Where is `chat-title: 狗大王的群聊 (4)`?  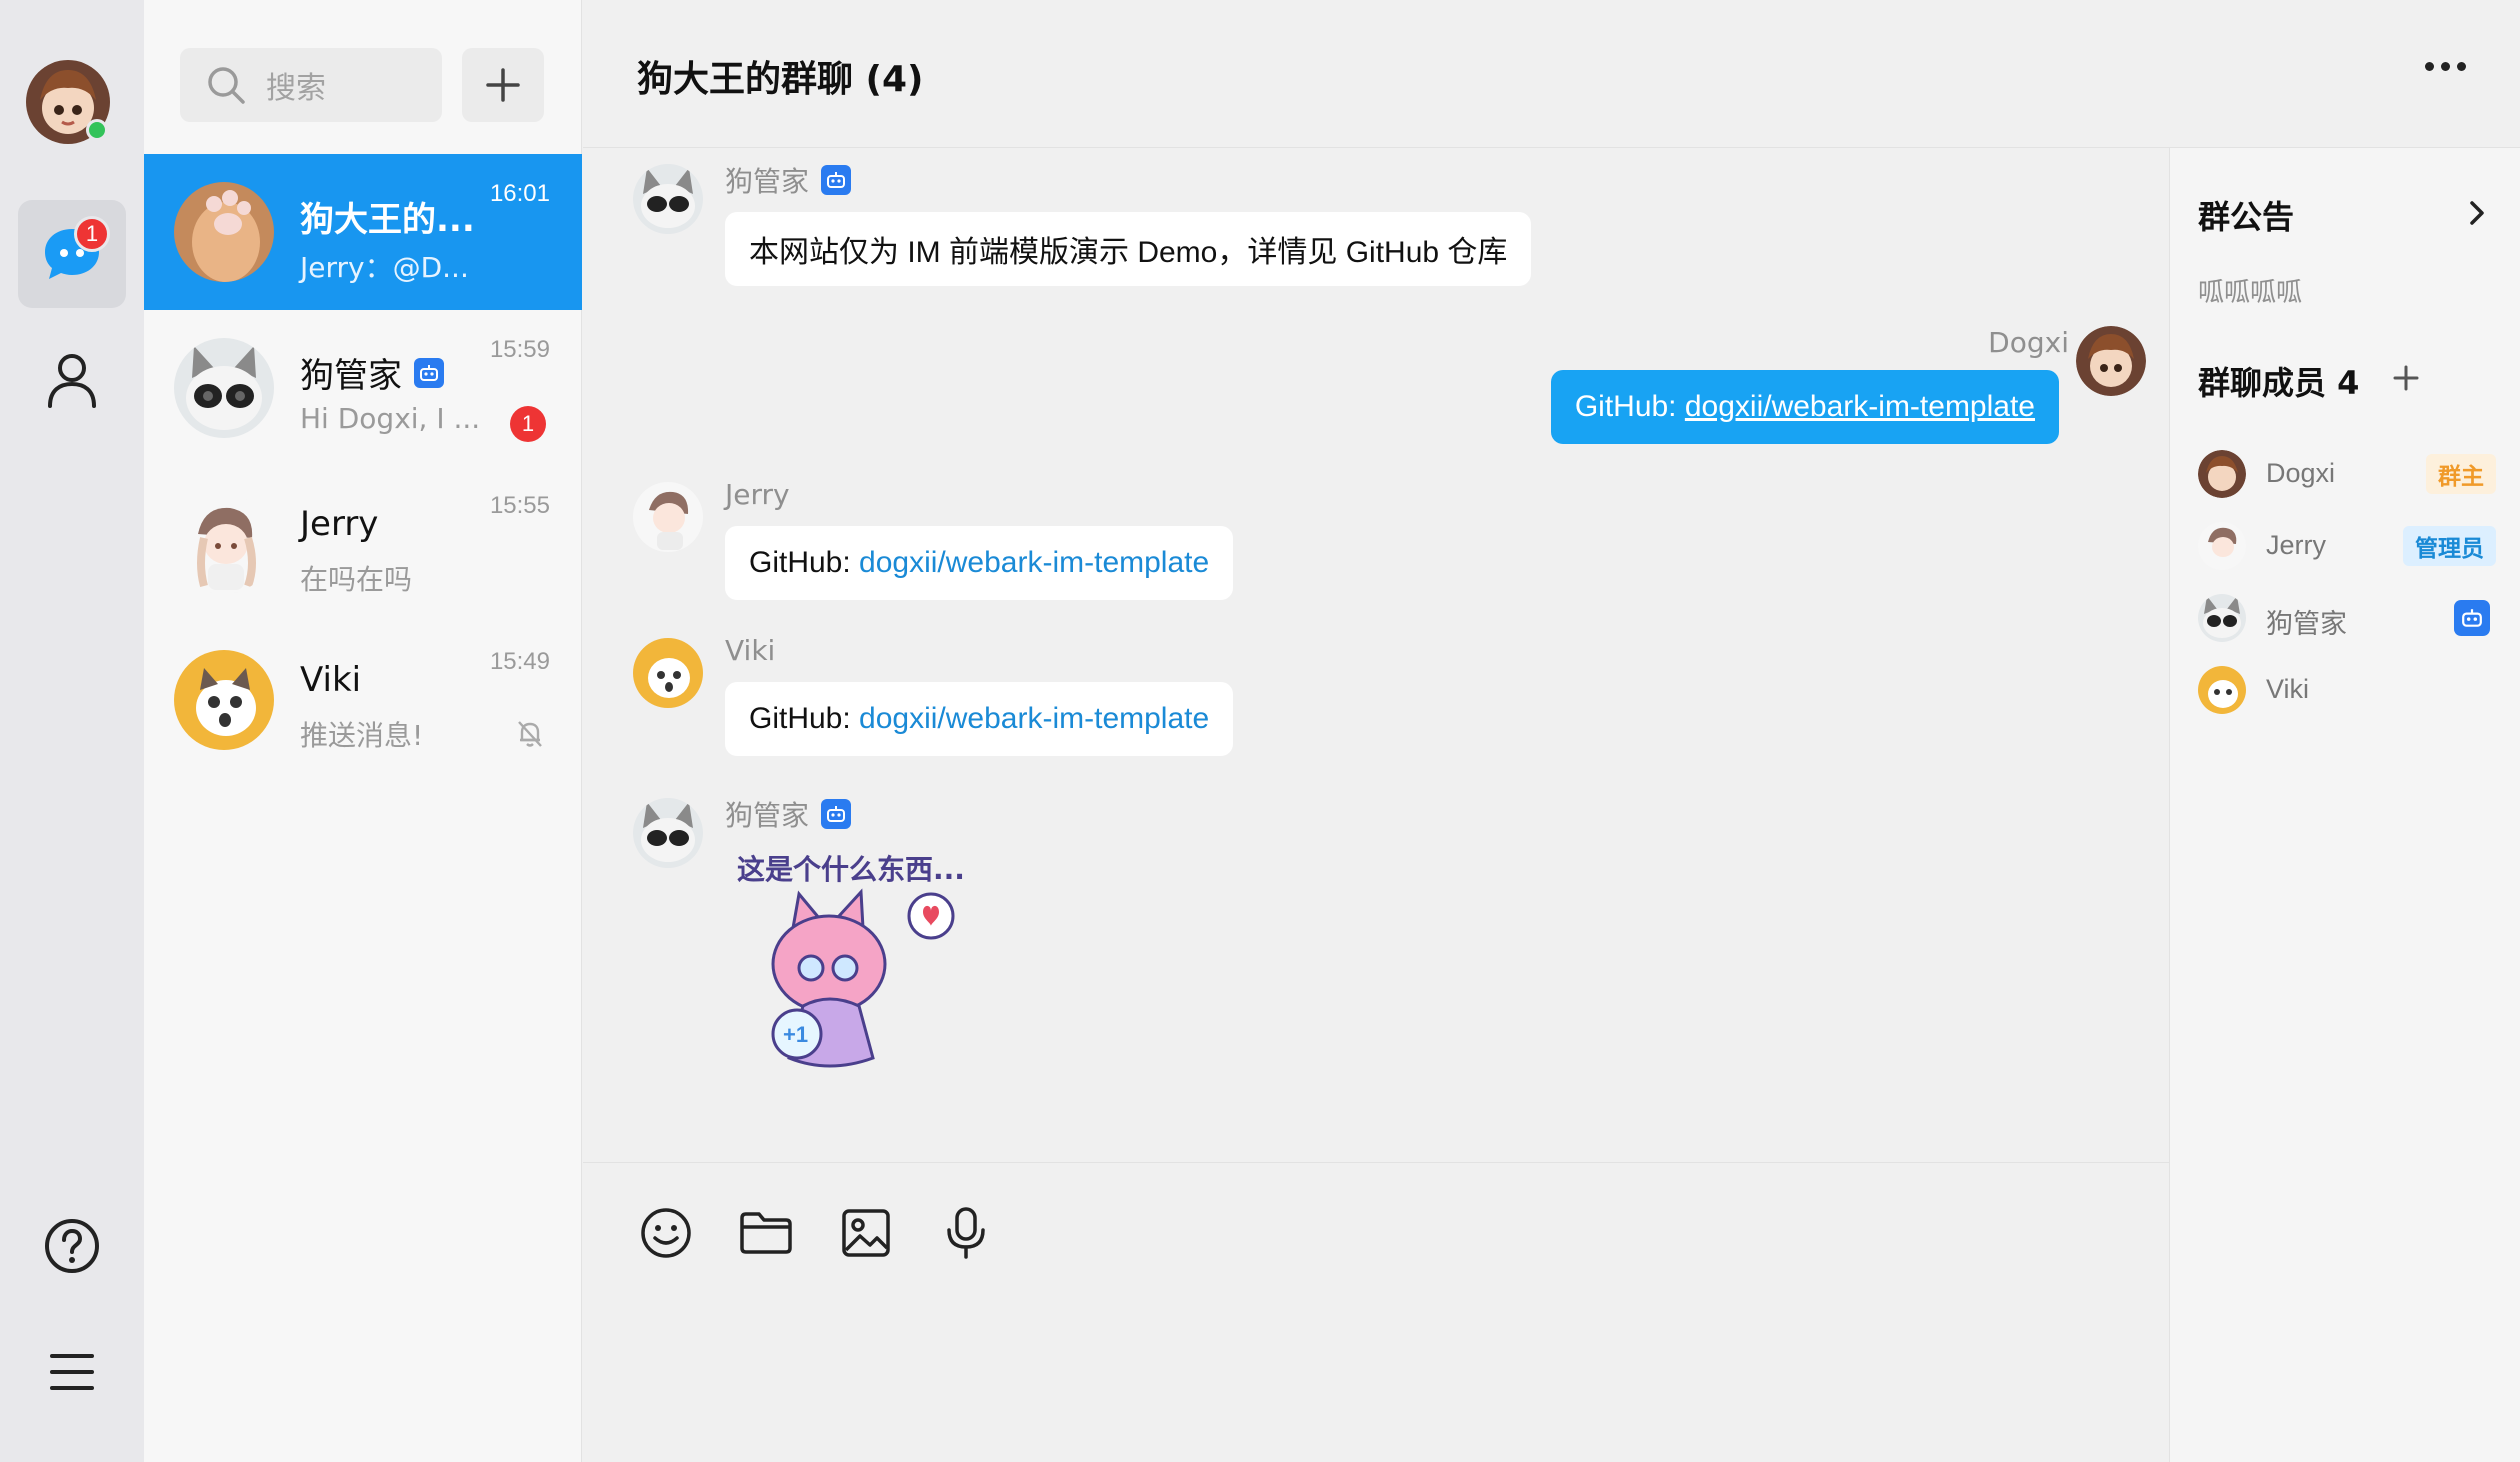
chat-title: 狗大王的群聊 (4) is located at coordinates (780, 79).